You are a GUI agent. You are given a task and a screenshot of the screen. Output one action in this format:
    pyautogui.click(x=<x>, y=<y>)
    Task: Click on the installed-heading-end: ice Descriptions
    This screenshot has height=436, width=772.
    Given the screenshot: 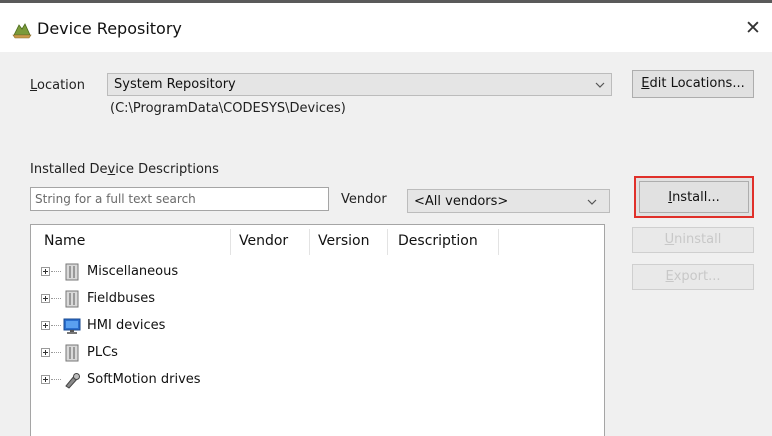 What is the action you would take?
    pyautogui.click(x=167, y=169)
    